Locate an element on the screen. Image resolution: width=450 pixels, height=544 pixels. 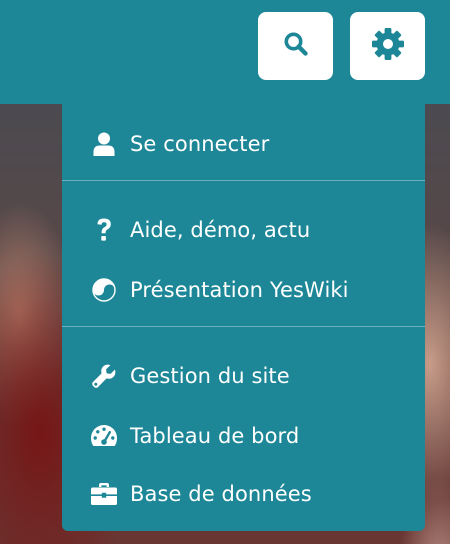
menu-item-label: Se connecter is located at coordinates (200, 144).